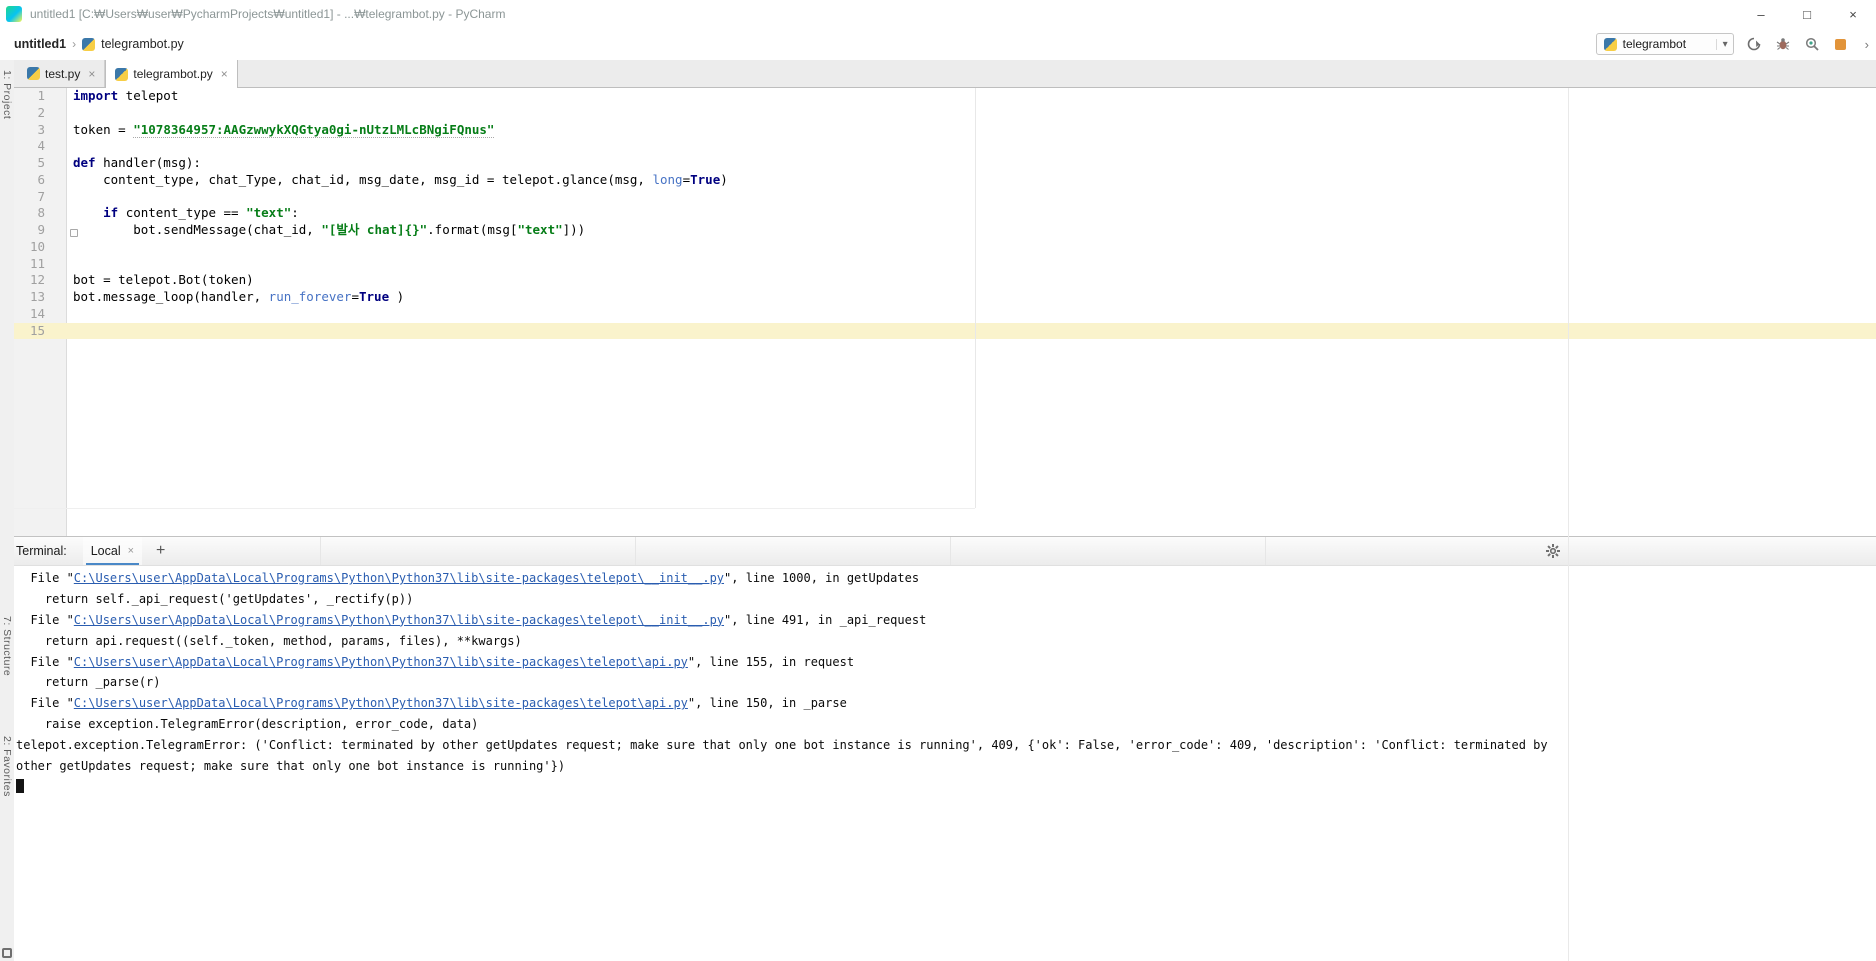 This screenshot has width=1876, height=961. What do you see at coordinates (7, 94) in the screenshot?
I see `sidebar-item-project: 1: Project` at bounding box center [7, 94].